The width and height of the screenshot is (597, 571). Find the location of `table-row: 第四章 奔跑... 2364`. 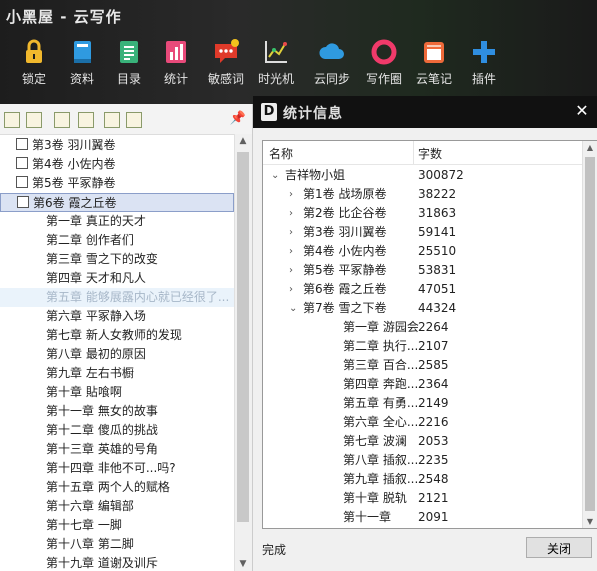

table-row: 第四章 奔跑... 2364 is located at coordinates (423, 384).